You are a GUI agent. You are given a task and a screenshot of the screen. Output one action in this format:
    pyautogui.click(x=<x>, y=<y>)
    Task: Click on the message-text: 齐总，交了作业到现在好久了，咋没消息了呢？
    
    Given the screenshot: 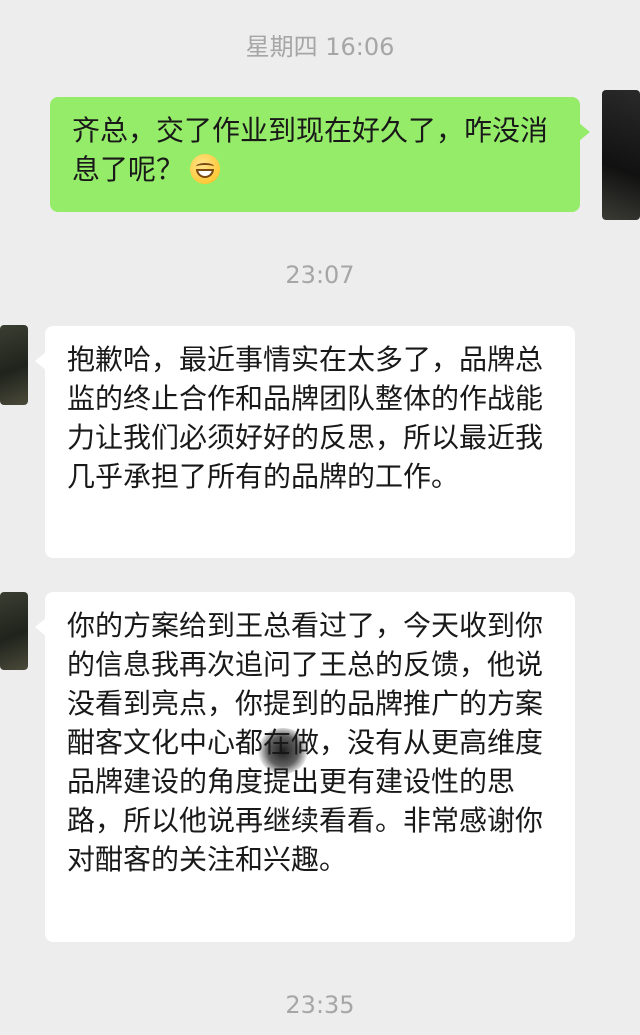 What is the action you would take?
    pyautogui.click(x=310, y=150)
    